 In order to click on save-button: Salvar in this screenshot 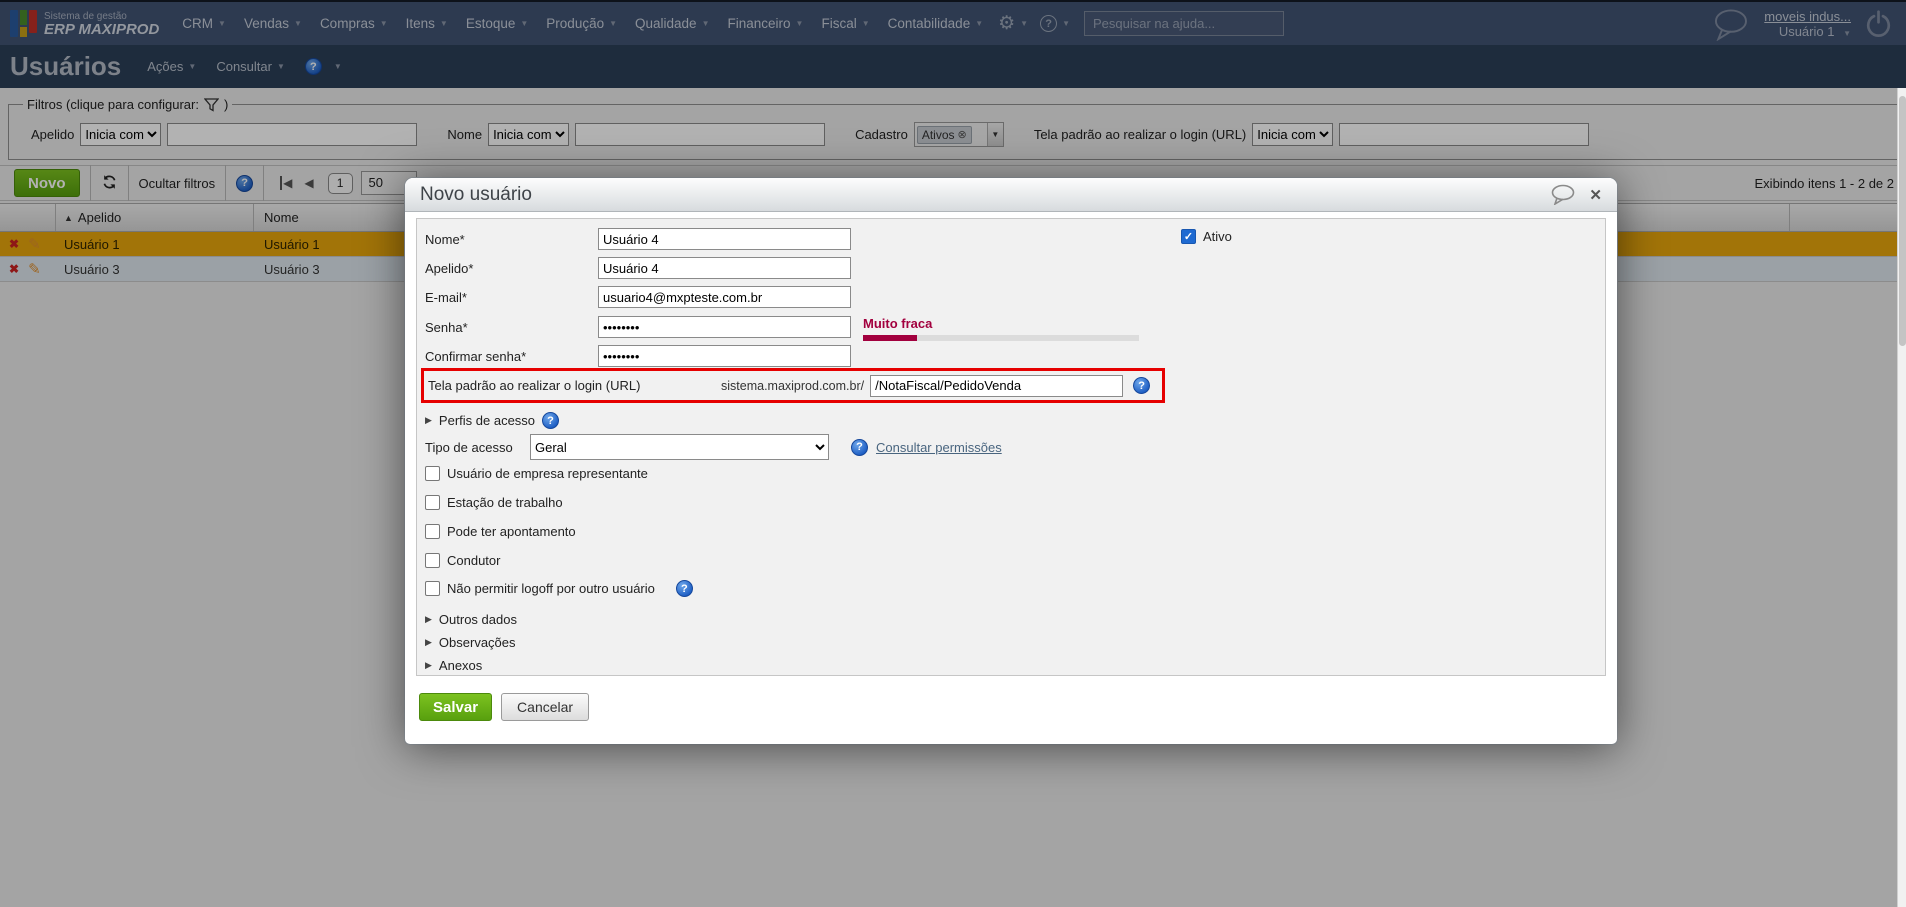, I will do `click(456, 707)`.